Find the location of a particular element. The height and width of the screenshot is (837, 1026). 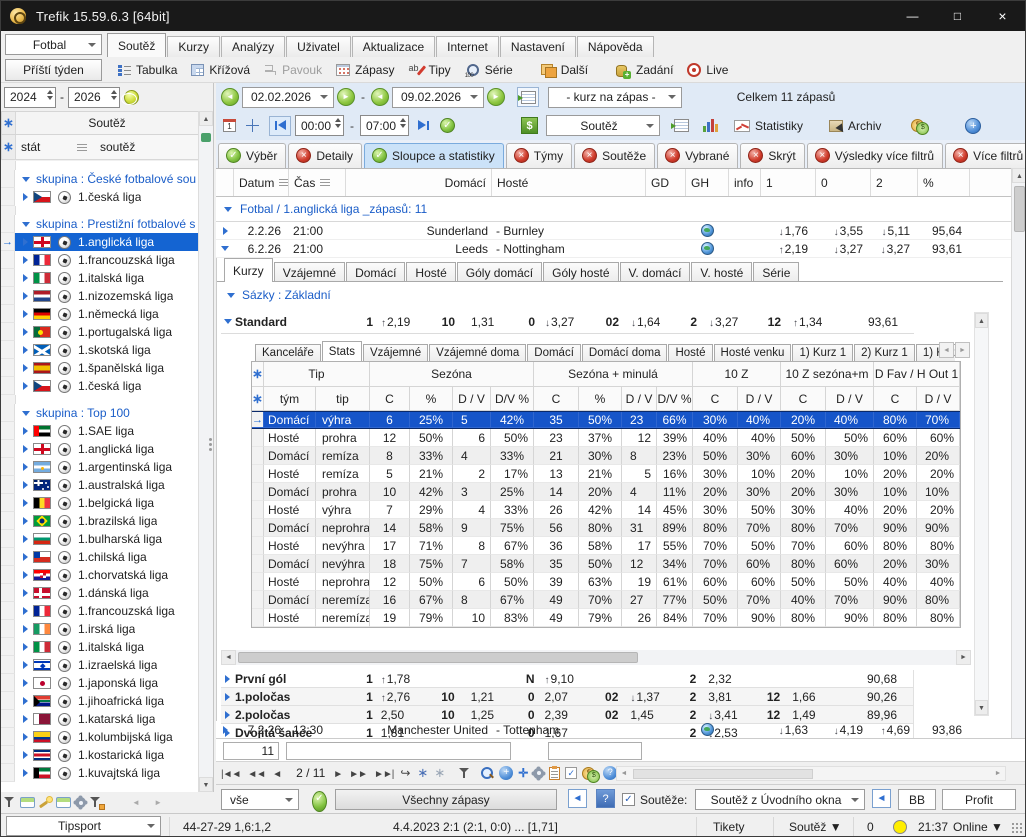

tickets-button: Tikety is located at coordinates (729, 825).